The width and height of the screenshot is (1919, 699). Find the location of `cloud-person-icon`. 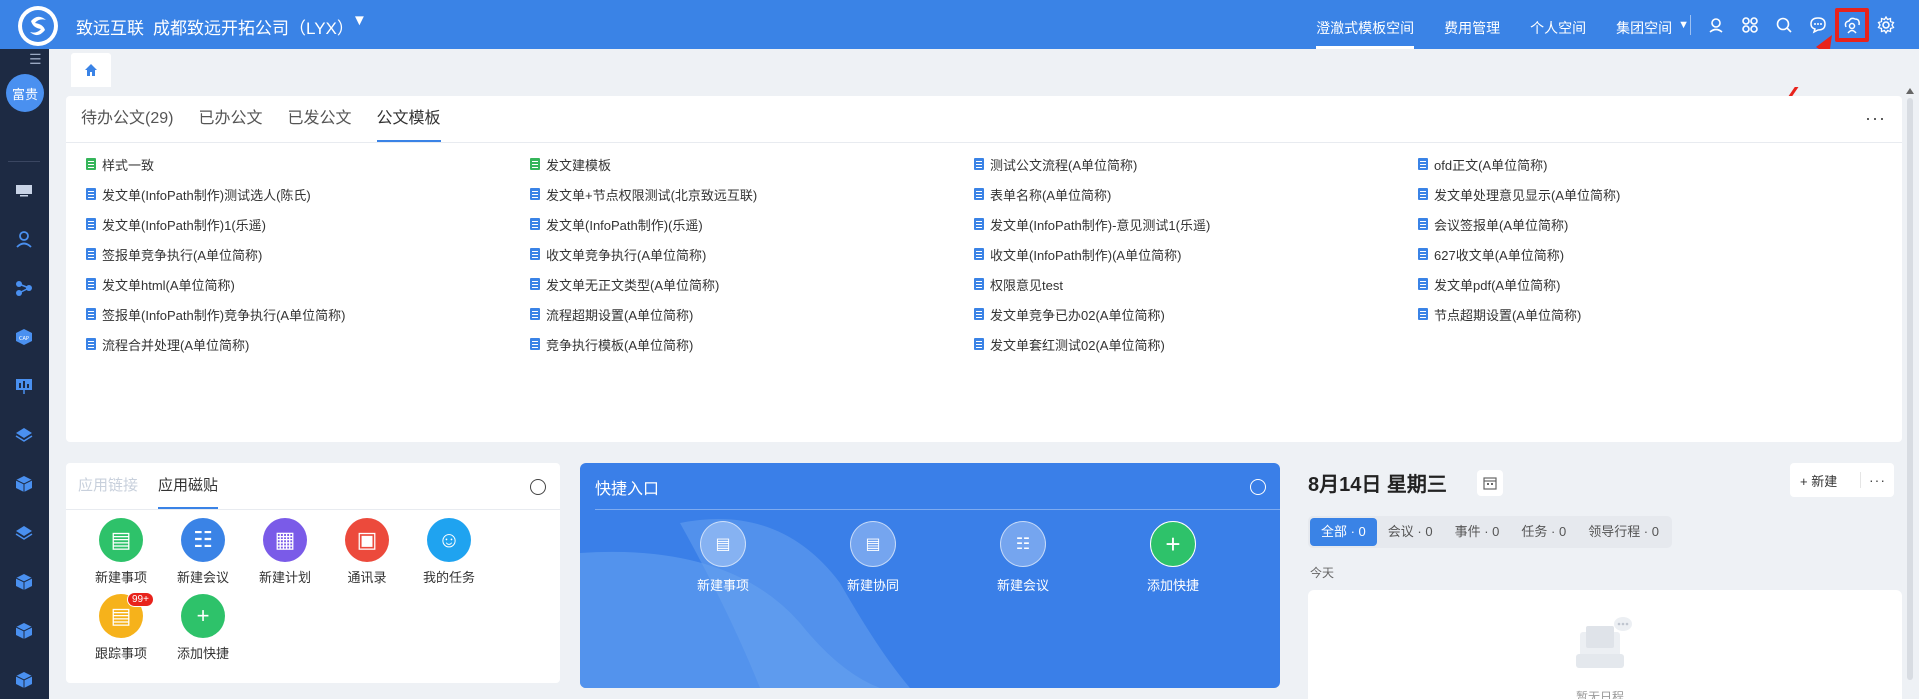

cloud-person-icon is located at coordinates (1852, 24).